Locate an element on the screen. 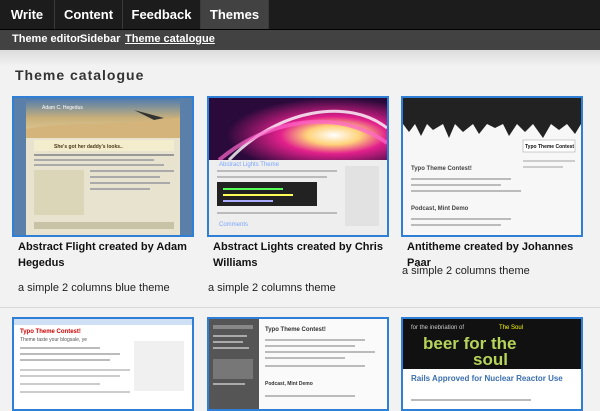  preview-post-title: Typo Theme Contest! is located at coordinates (441, 169).